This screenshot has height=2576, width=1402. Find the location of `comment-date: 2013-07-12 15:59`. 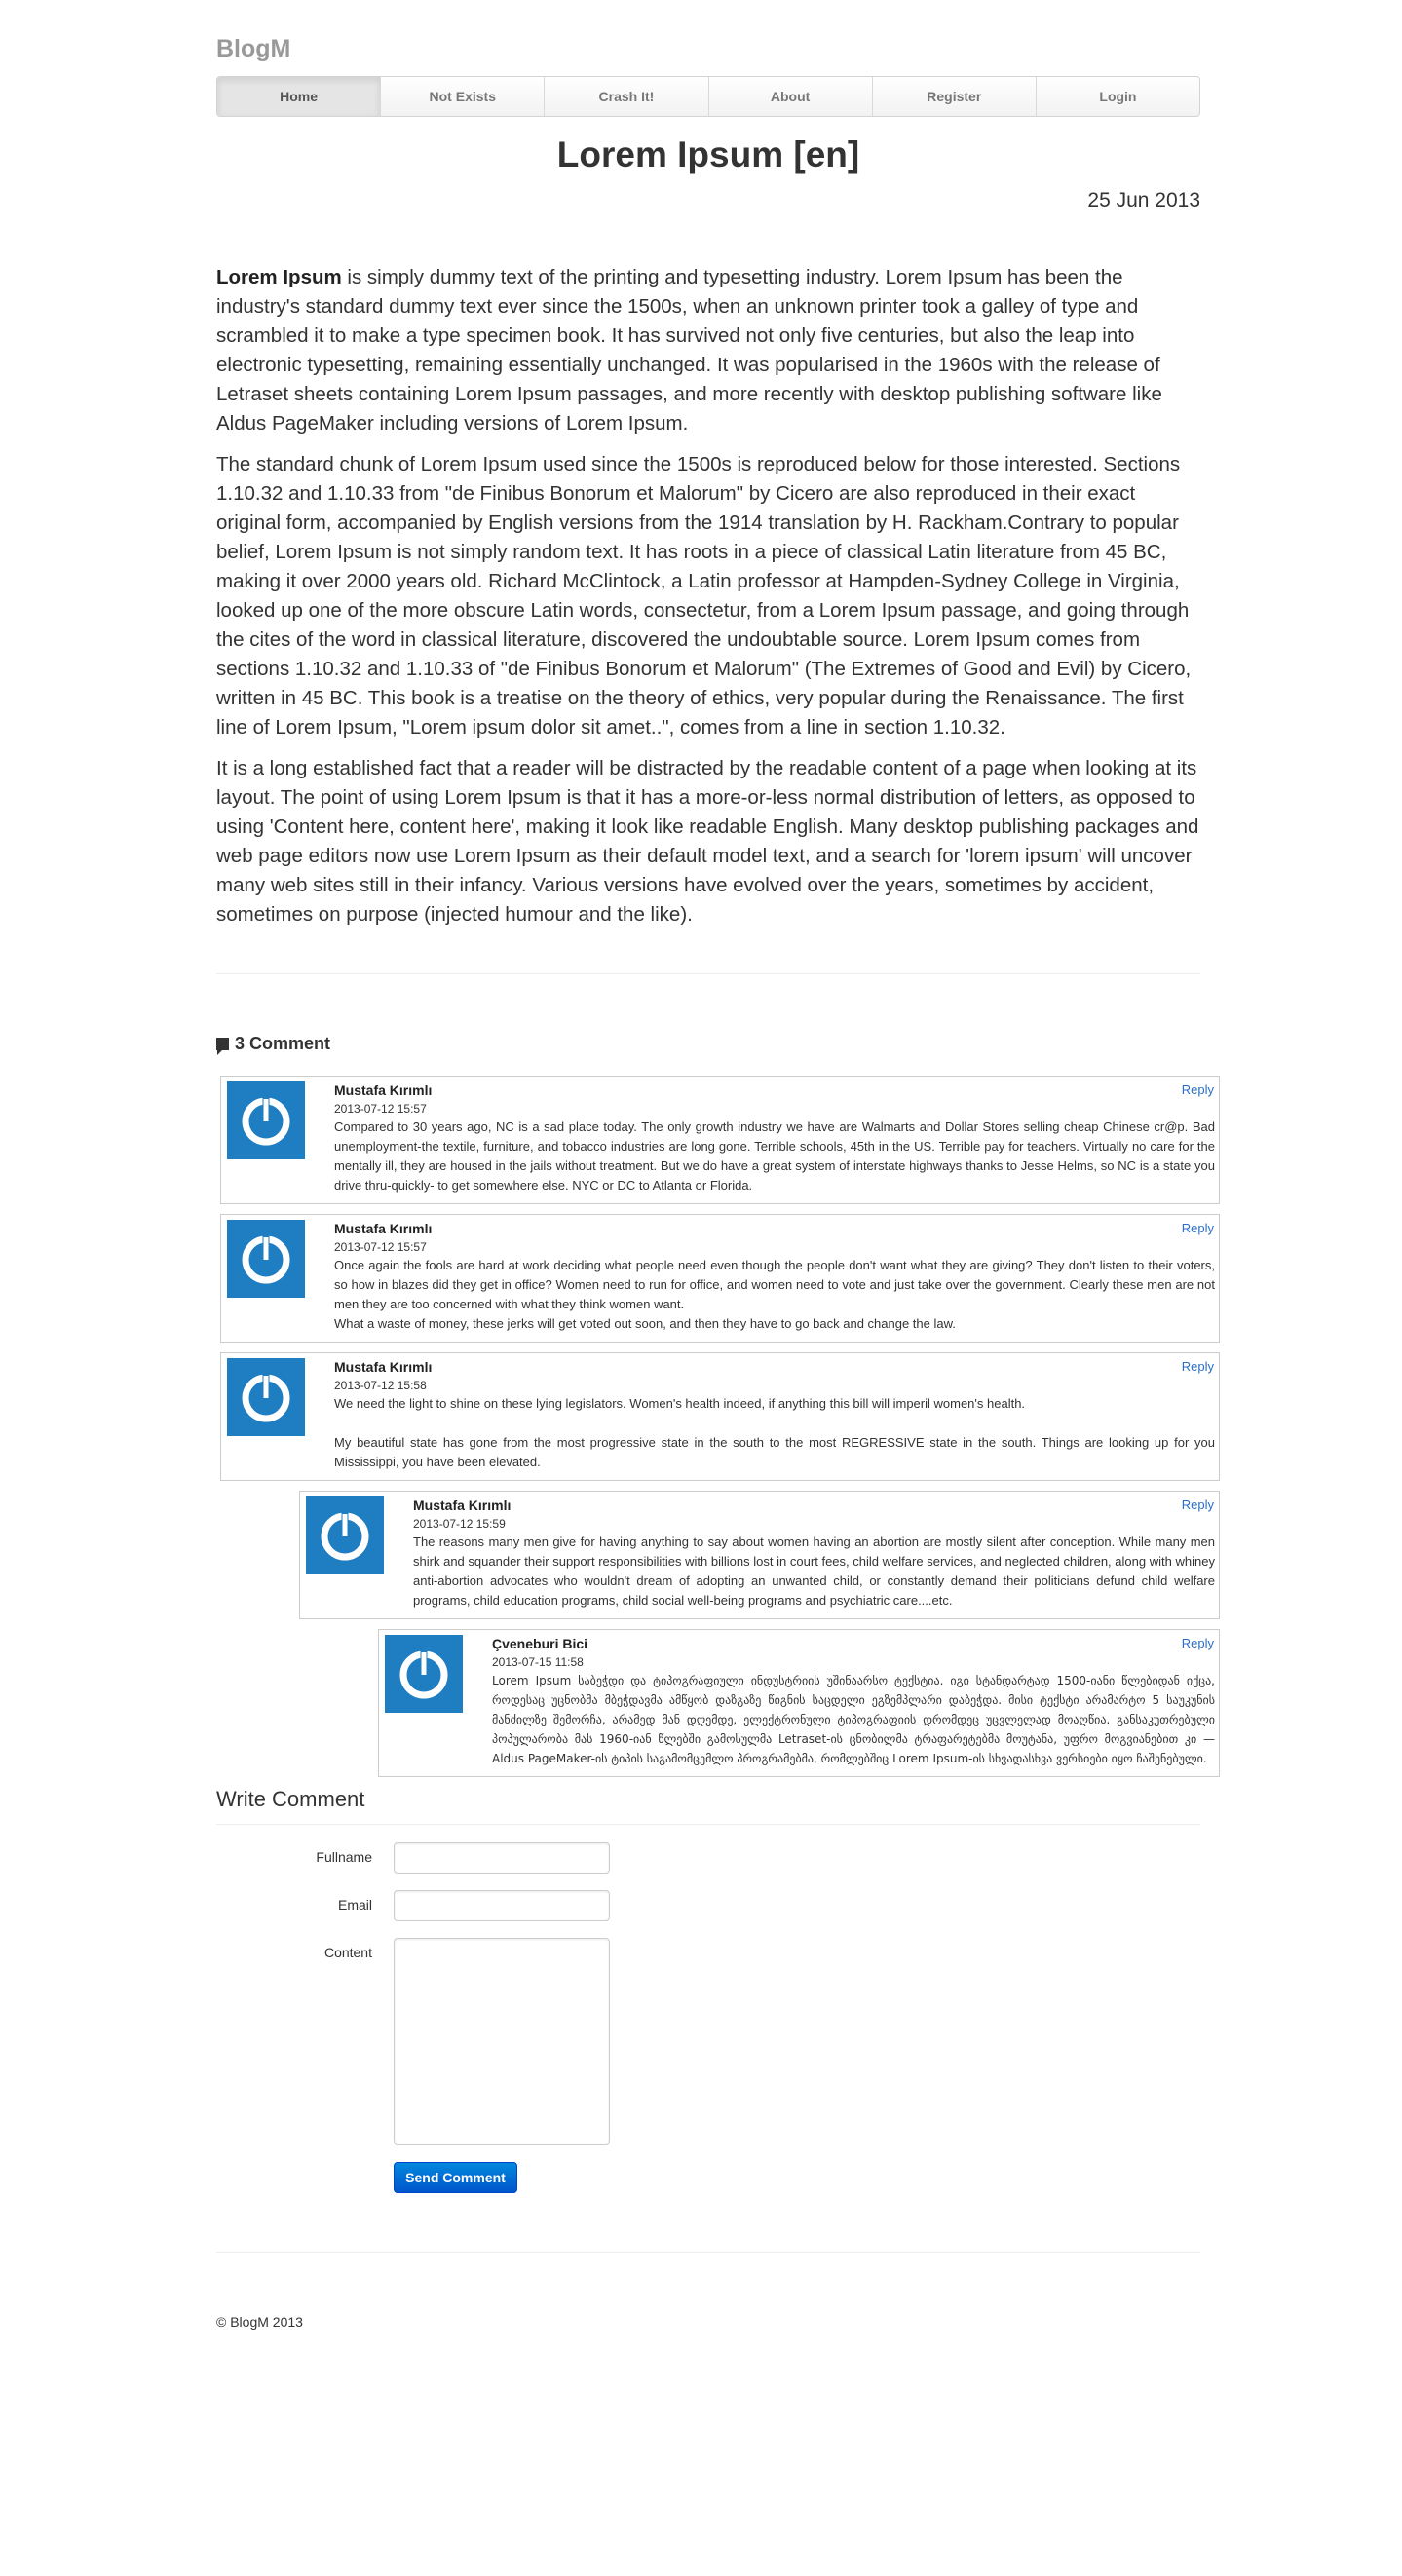

comment-date: 2013-07-12 15:59 is located at coordinates (459, 1524).